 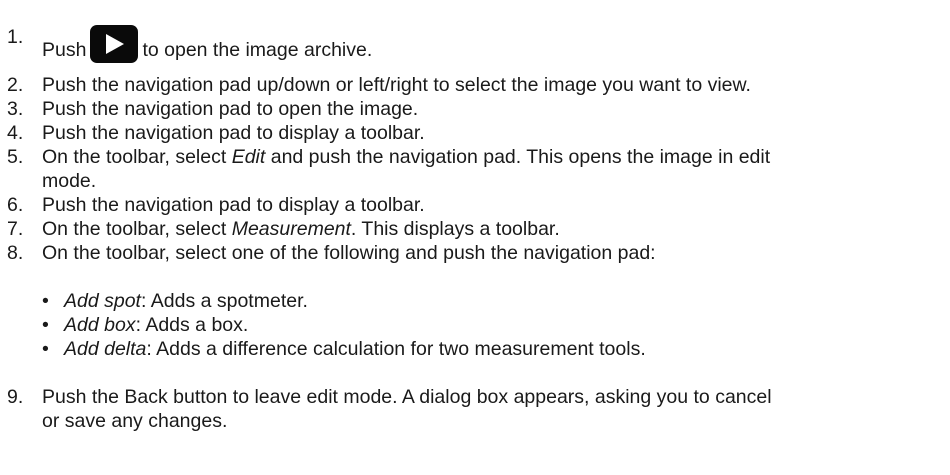 What do you see at coordinates (248, 157) in the screenshot?
I see `menu-term: Edit` at bounding box center [248, 157].